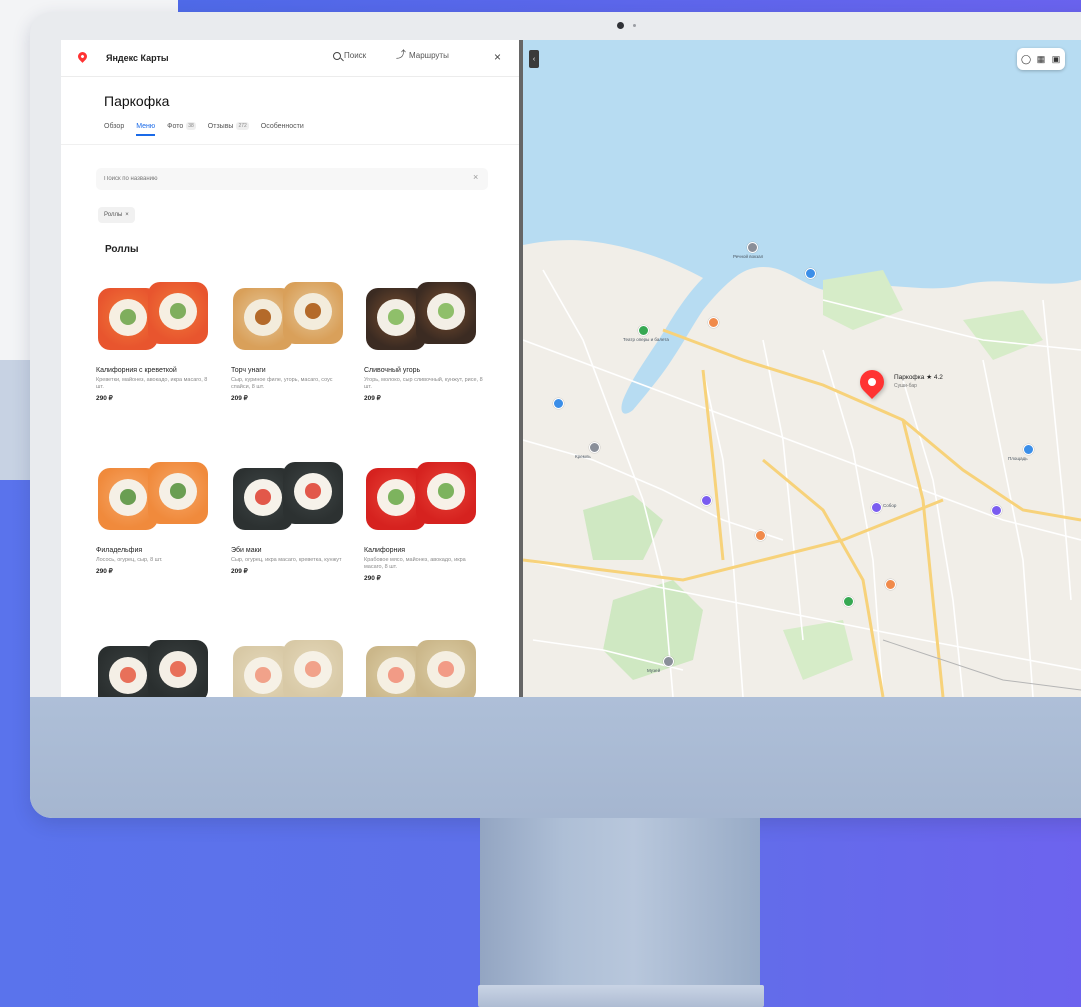 Image resolution: width=1081 pixels, height=1007 pixels. Describe the element at coordinates (475, 177) in the screenshot. I see `clear-icon: ×` at that location.